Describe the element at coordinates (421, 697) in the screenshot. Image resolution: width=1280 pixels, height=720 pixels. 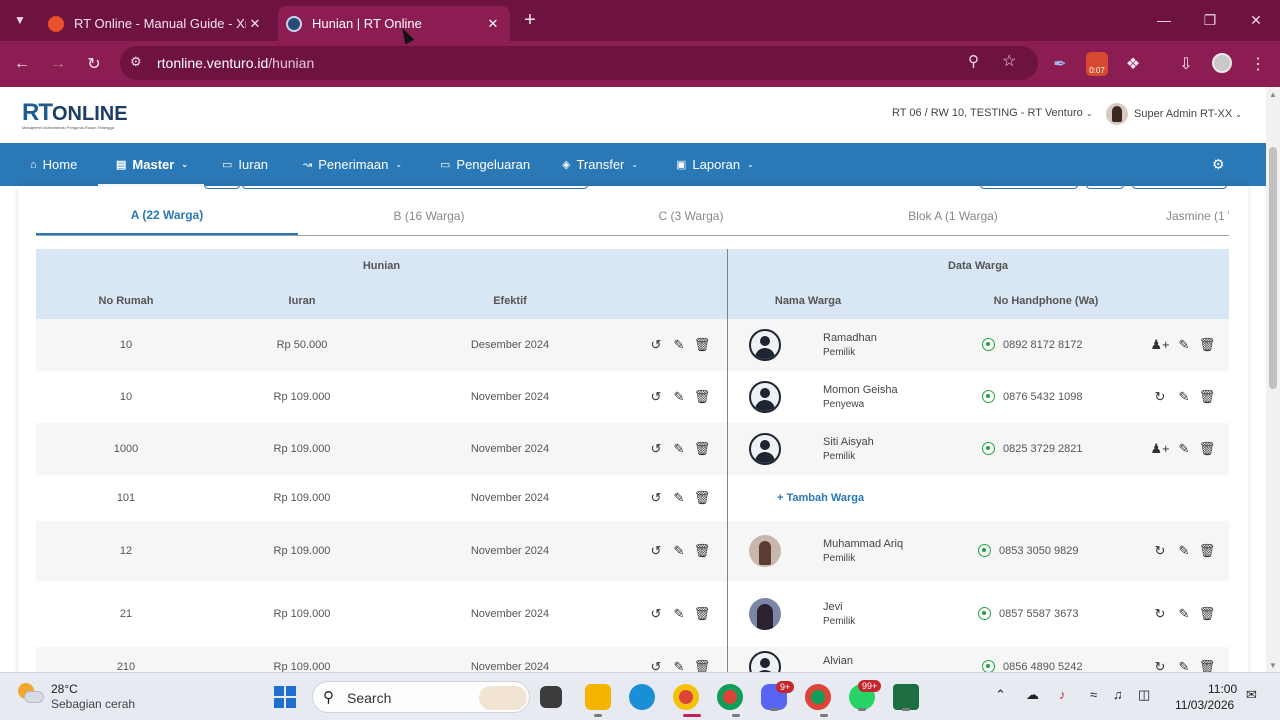
I see `taskbar-search: ⚲ Search` at that location.